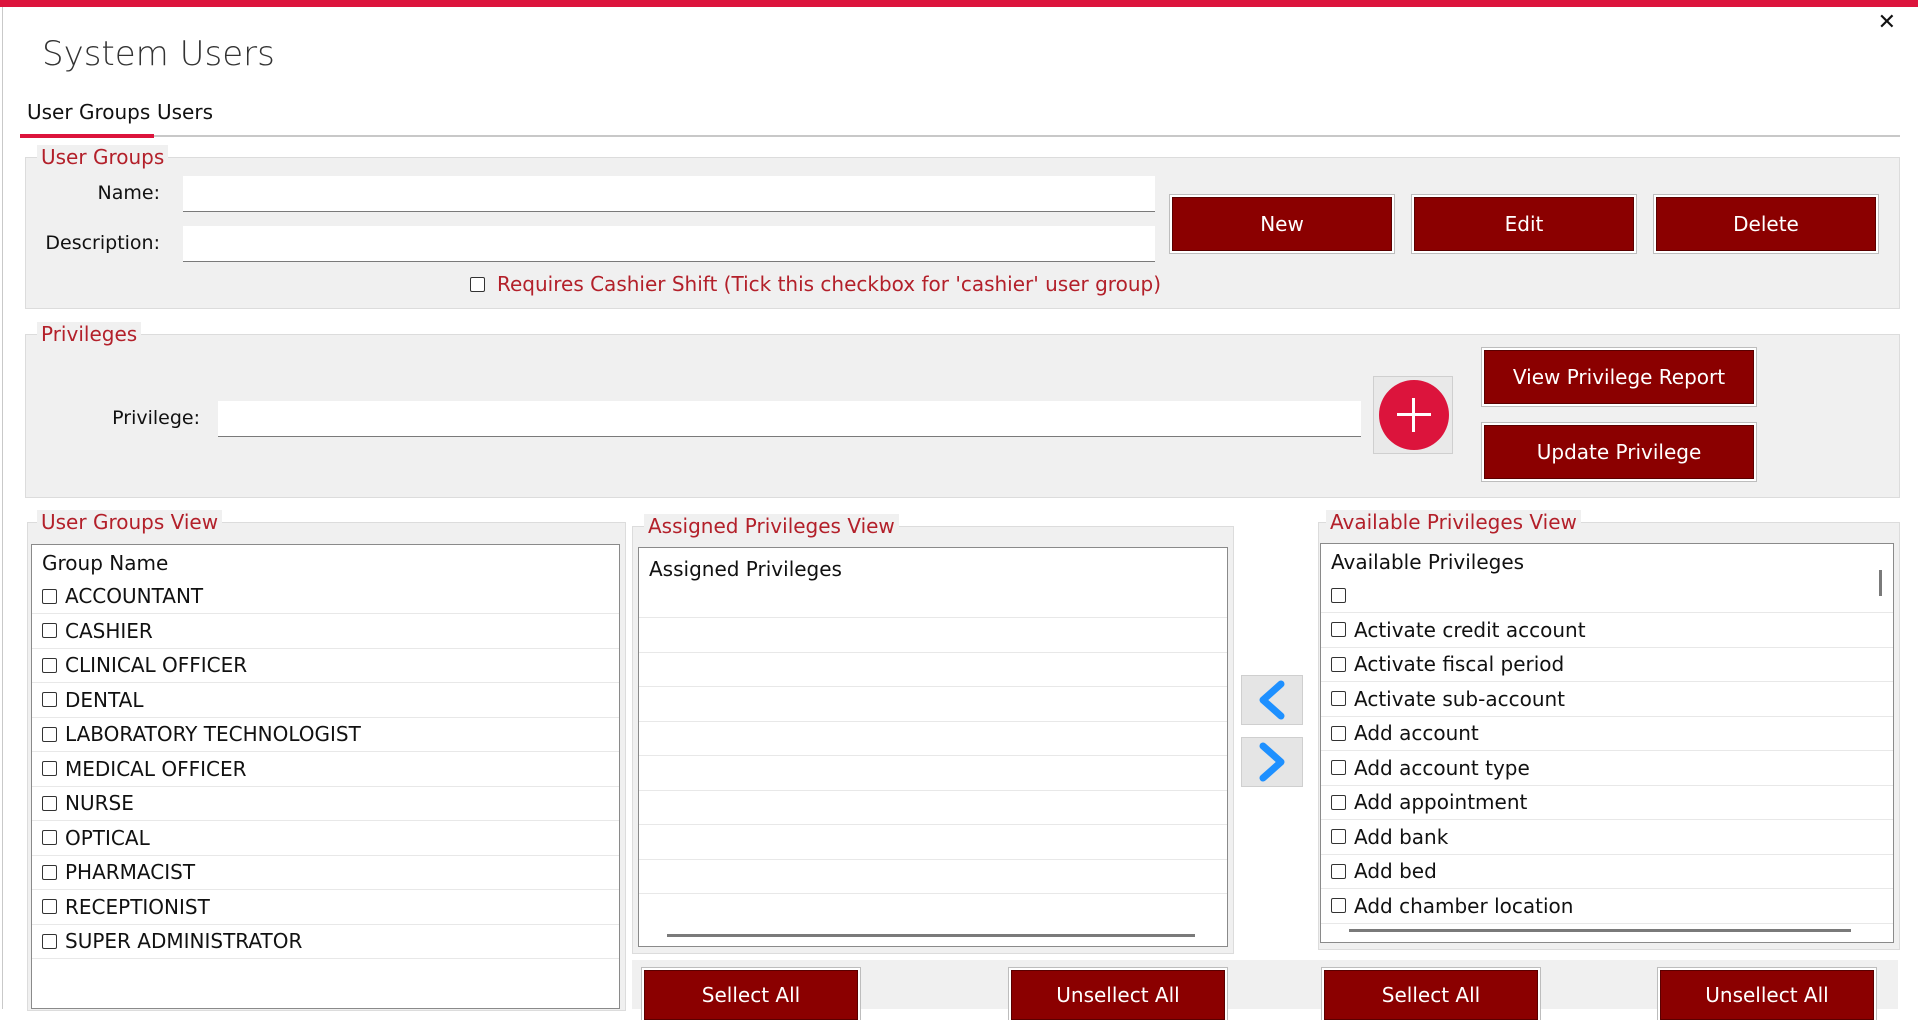 This screenshot has height=1020, width=1918. What do you see at coordinates (156, 768) in the screenshot?
I see `list-item-label: MEDICAL OFFICER` at bounding box center [156, 768].